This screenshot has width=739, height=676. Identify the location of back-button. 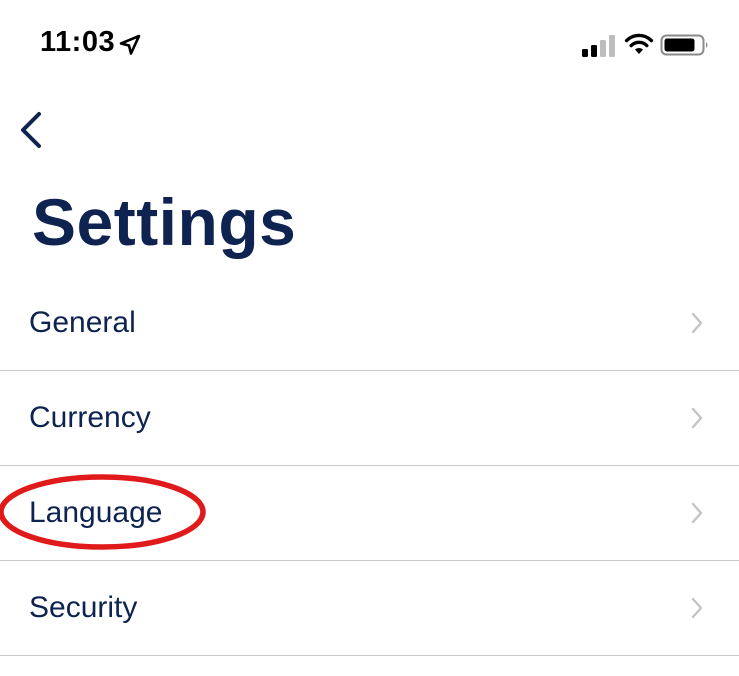
(34, 130).